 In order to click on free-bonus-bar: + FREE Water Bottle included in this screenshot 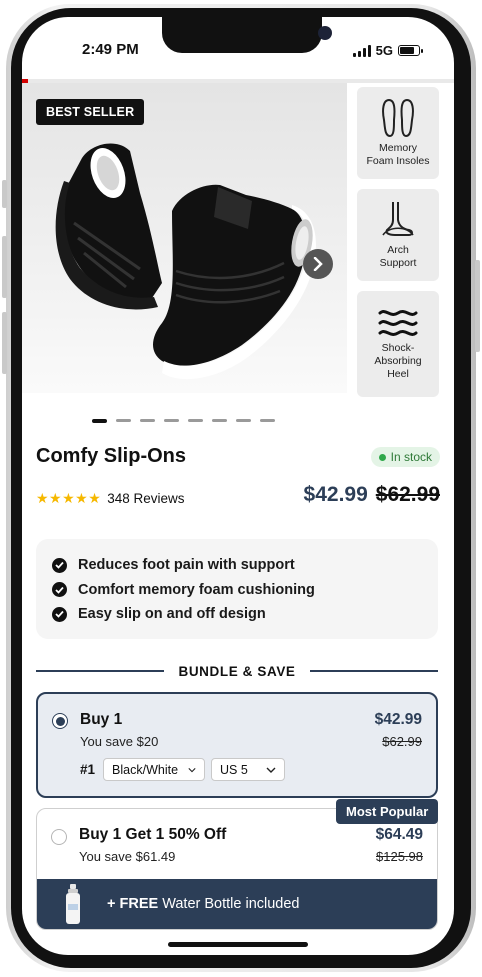, I will do `click(237, 904)`.